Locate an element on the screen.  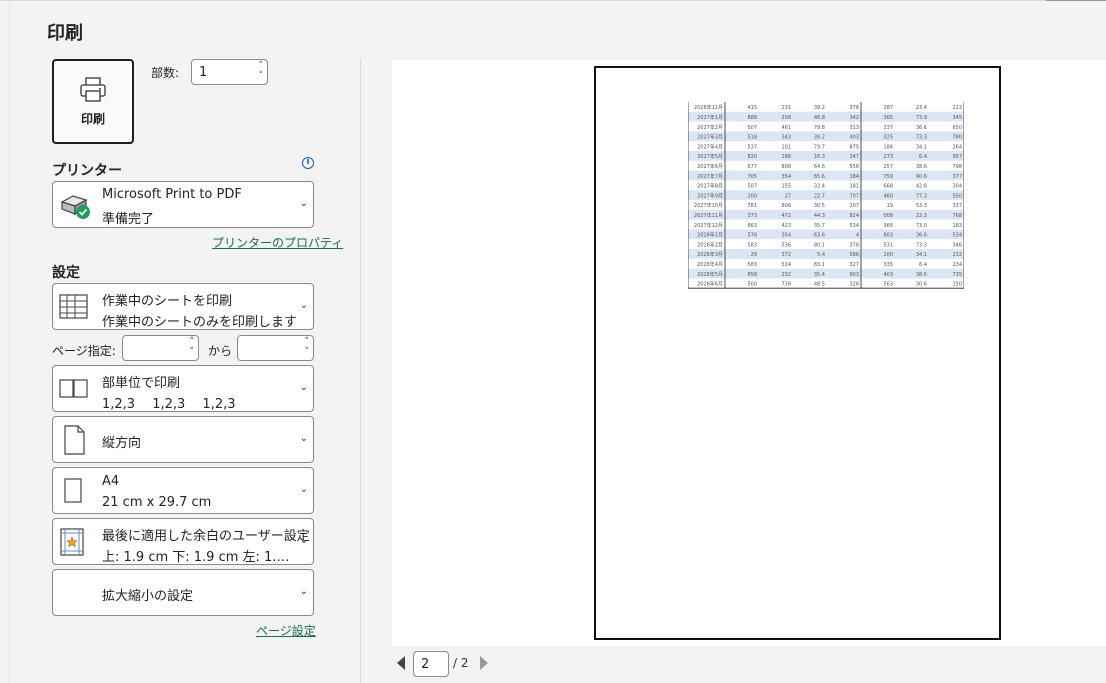
table-cell: 759 is located at coordinates (888, 177).